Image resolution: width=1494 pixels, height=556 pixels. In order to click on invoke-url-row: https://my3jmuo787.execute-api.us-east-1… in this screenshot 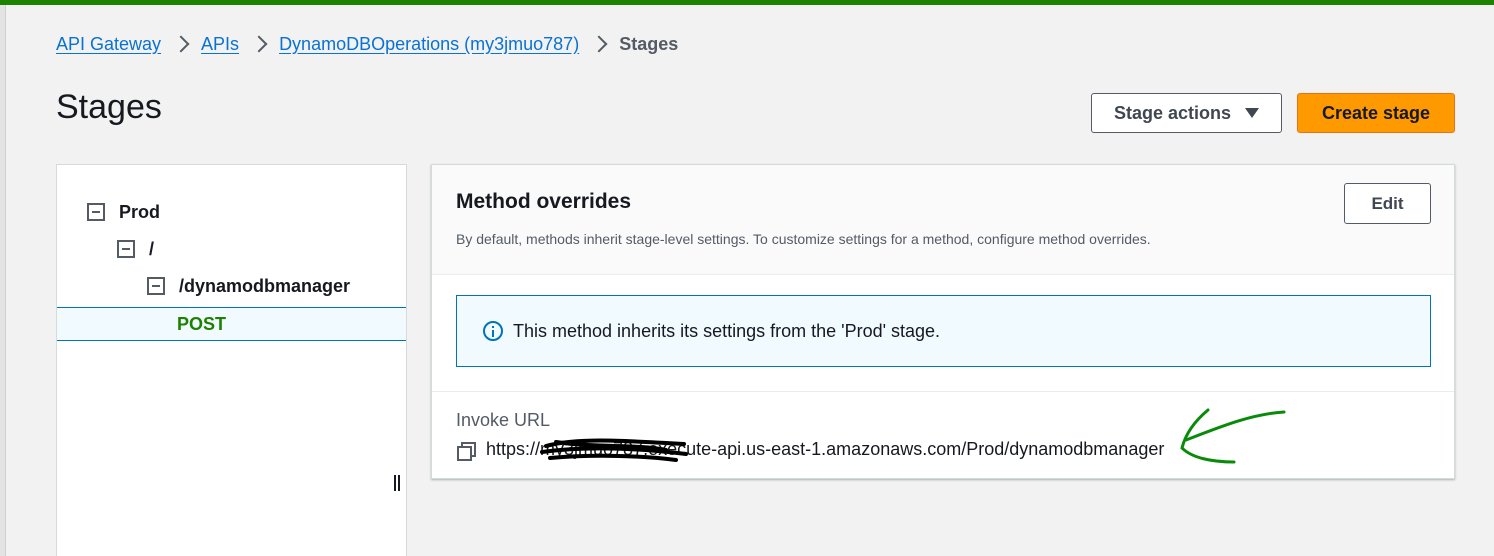, I will do `click(810, 450)`.